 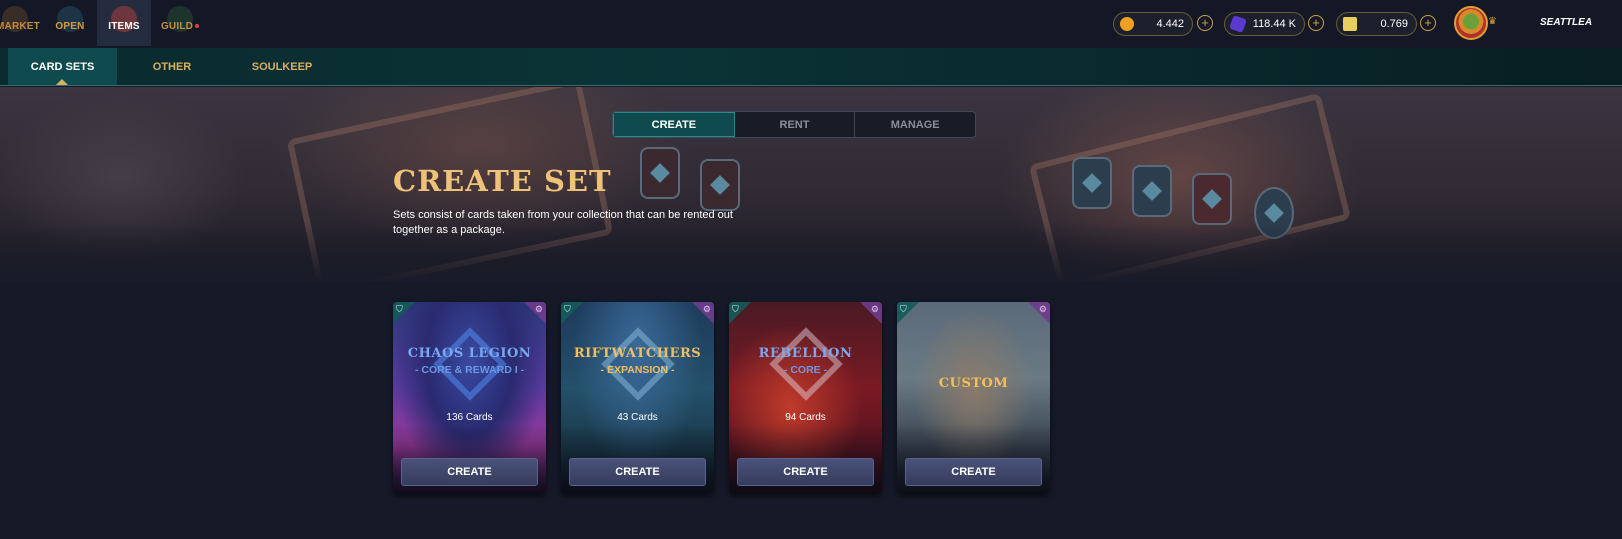 What do you see at coordinates (805, 417) in the screenshot?
I see `card-count: 94 Cards` at bounding box center [805, 417].